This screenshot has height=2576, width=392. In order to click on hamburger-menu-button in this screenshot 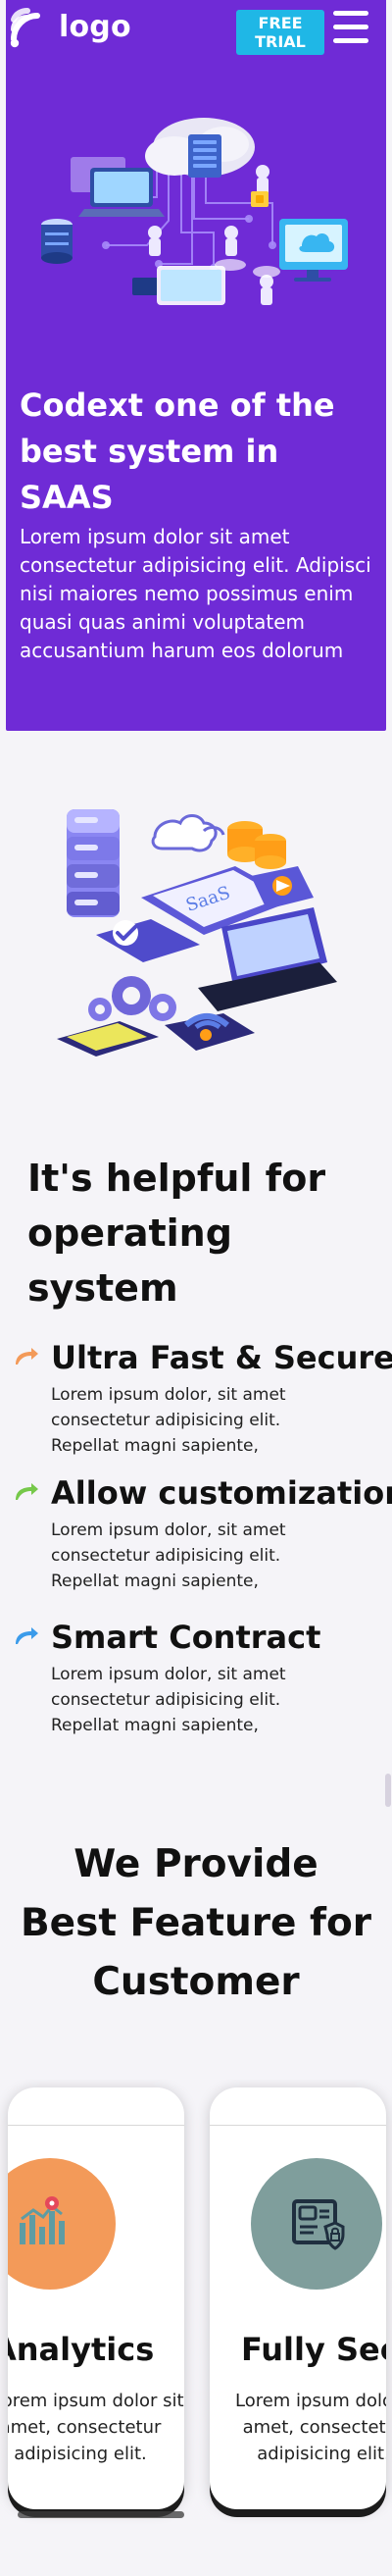, I will do `click(350, 26)`.